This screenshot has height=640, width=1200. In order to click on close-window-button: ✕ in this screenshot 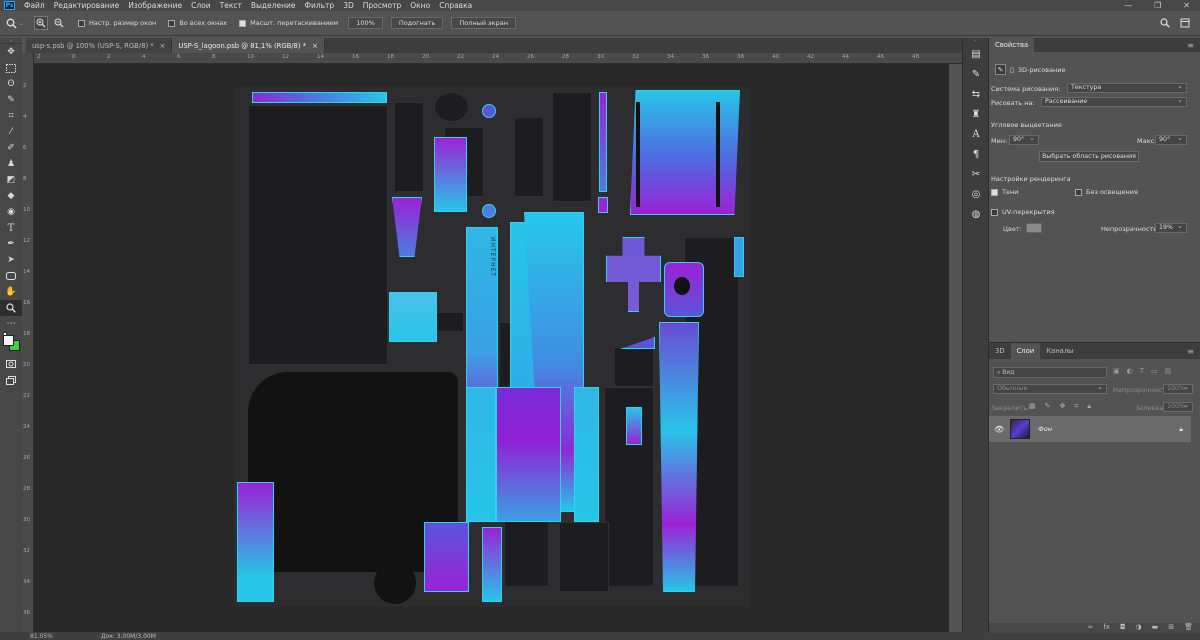, I will do `click(1186, 5)`.